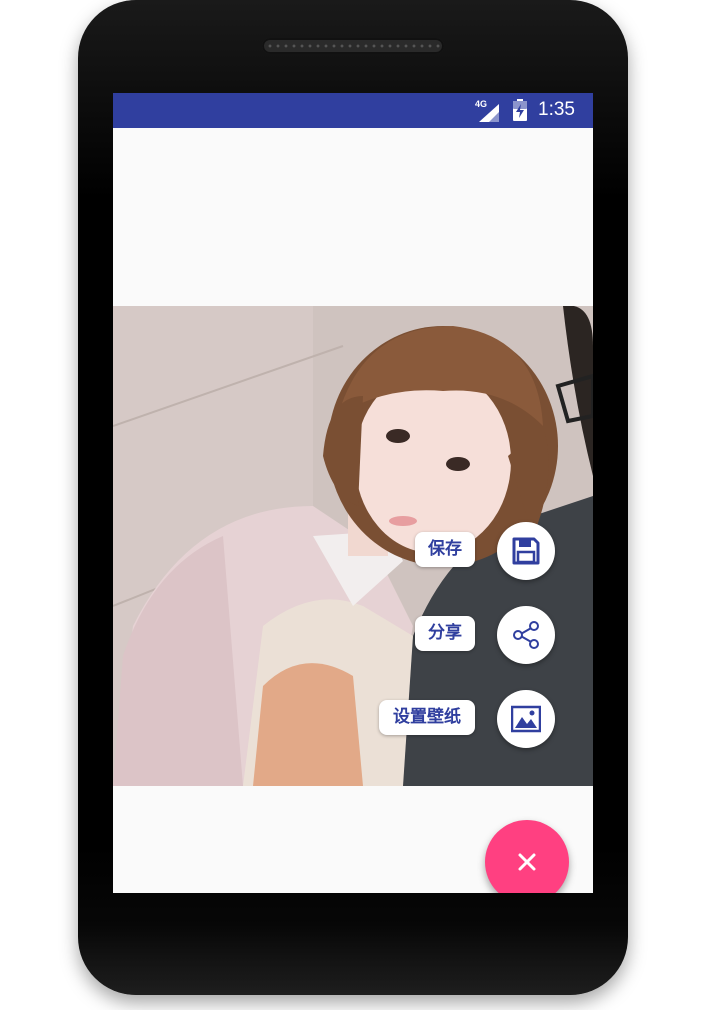 This screenshot has width=705, height=1010. What do you see at coordinates (427, 717) in the screenshot?
I see `wallpaper-label: 设置壁纸` at bounding box center [427, 717].